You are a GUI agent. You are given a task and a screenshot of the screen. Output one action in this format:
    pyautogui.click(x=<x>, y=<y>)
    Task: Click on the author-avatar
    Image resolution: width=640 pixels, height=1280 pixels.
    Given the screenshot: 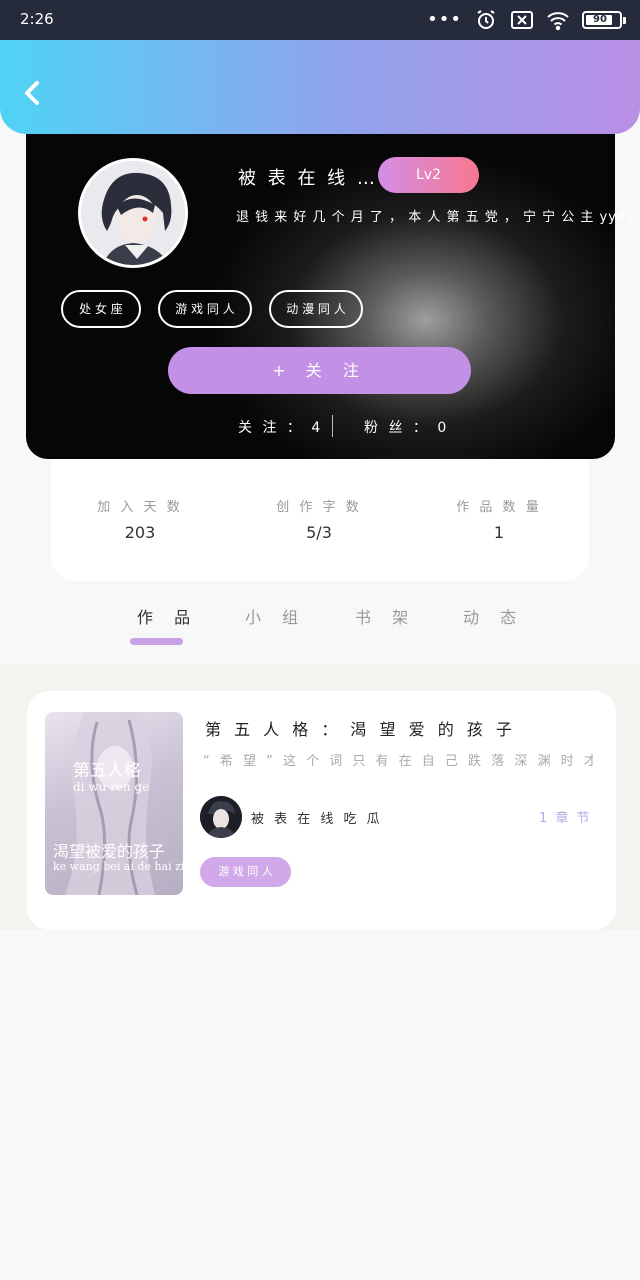 What is the action you would take?
    pyautogui.click(x=221, y=817)
    